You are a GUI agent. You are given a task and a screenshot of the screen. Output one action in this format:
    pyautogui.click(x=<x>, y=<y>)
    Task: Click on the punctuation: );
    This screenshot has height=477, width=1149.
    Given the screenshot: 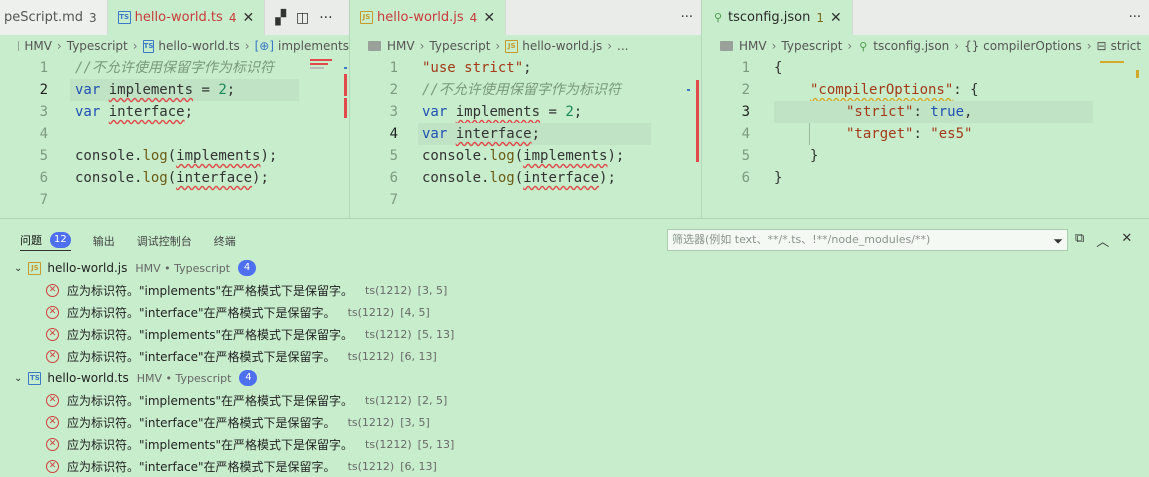 What is the action you would take?
    pyautogui.click(x=269, y=156)
    